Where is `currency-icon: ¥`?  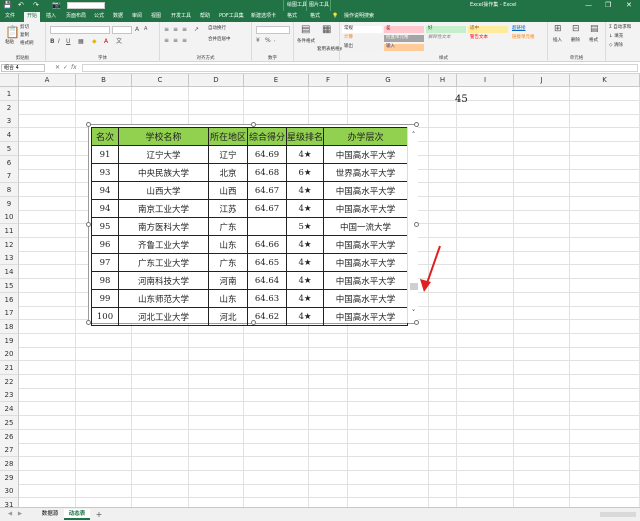
currency-icon: ¥ is located at coordinates (258, 40).